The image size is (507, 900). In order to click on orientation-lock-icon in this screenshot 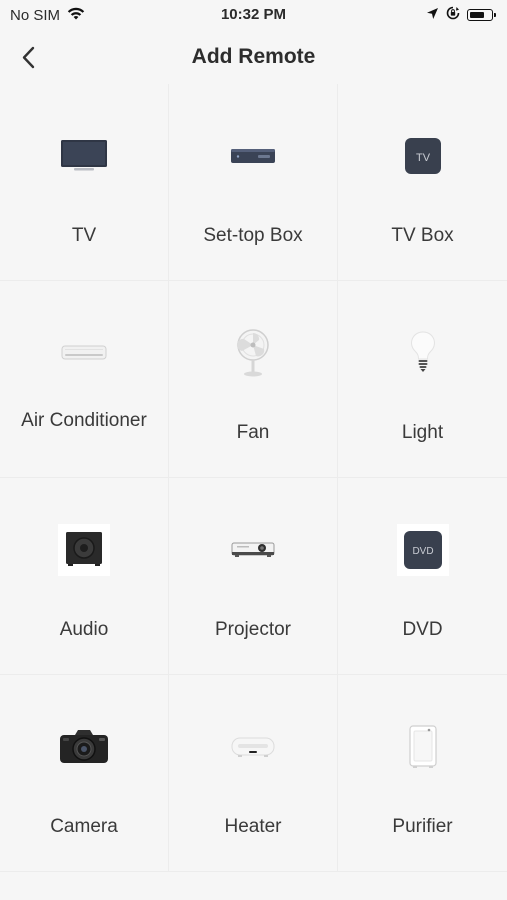, I will do `click(453, 15)`.